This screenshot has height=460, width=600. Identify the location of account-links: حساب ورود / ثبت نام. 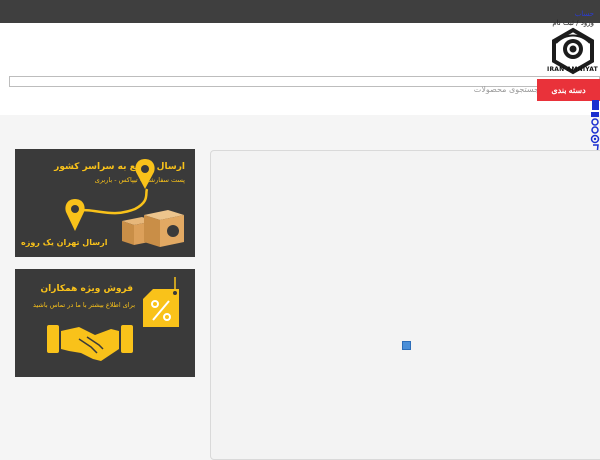
(573, 19).